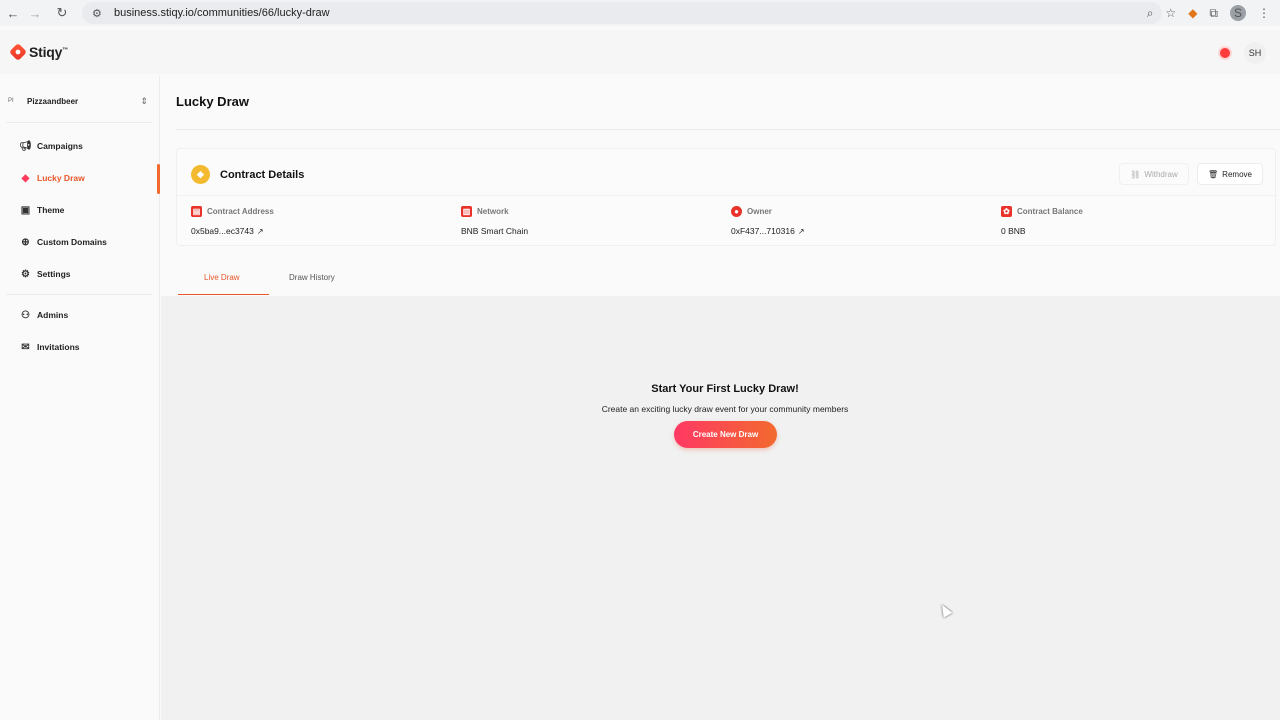 Image resolution: width=1280 pixels, height=720 pixels. I want to click on tab-live-draw: Live Draw, so click(222, 277).